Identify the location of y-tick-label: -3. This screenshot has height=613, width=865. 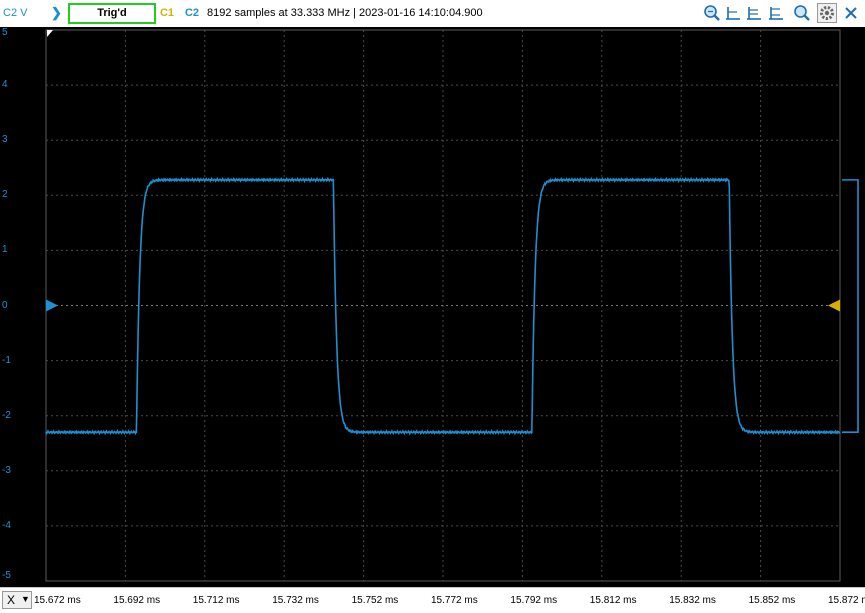
(6, 470).